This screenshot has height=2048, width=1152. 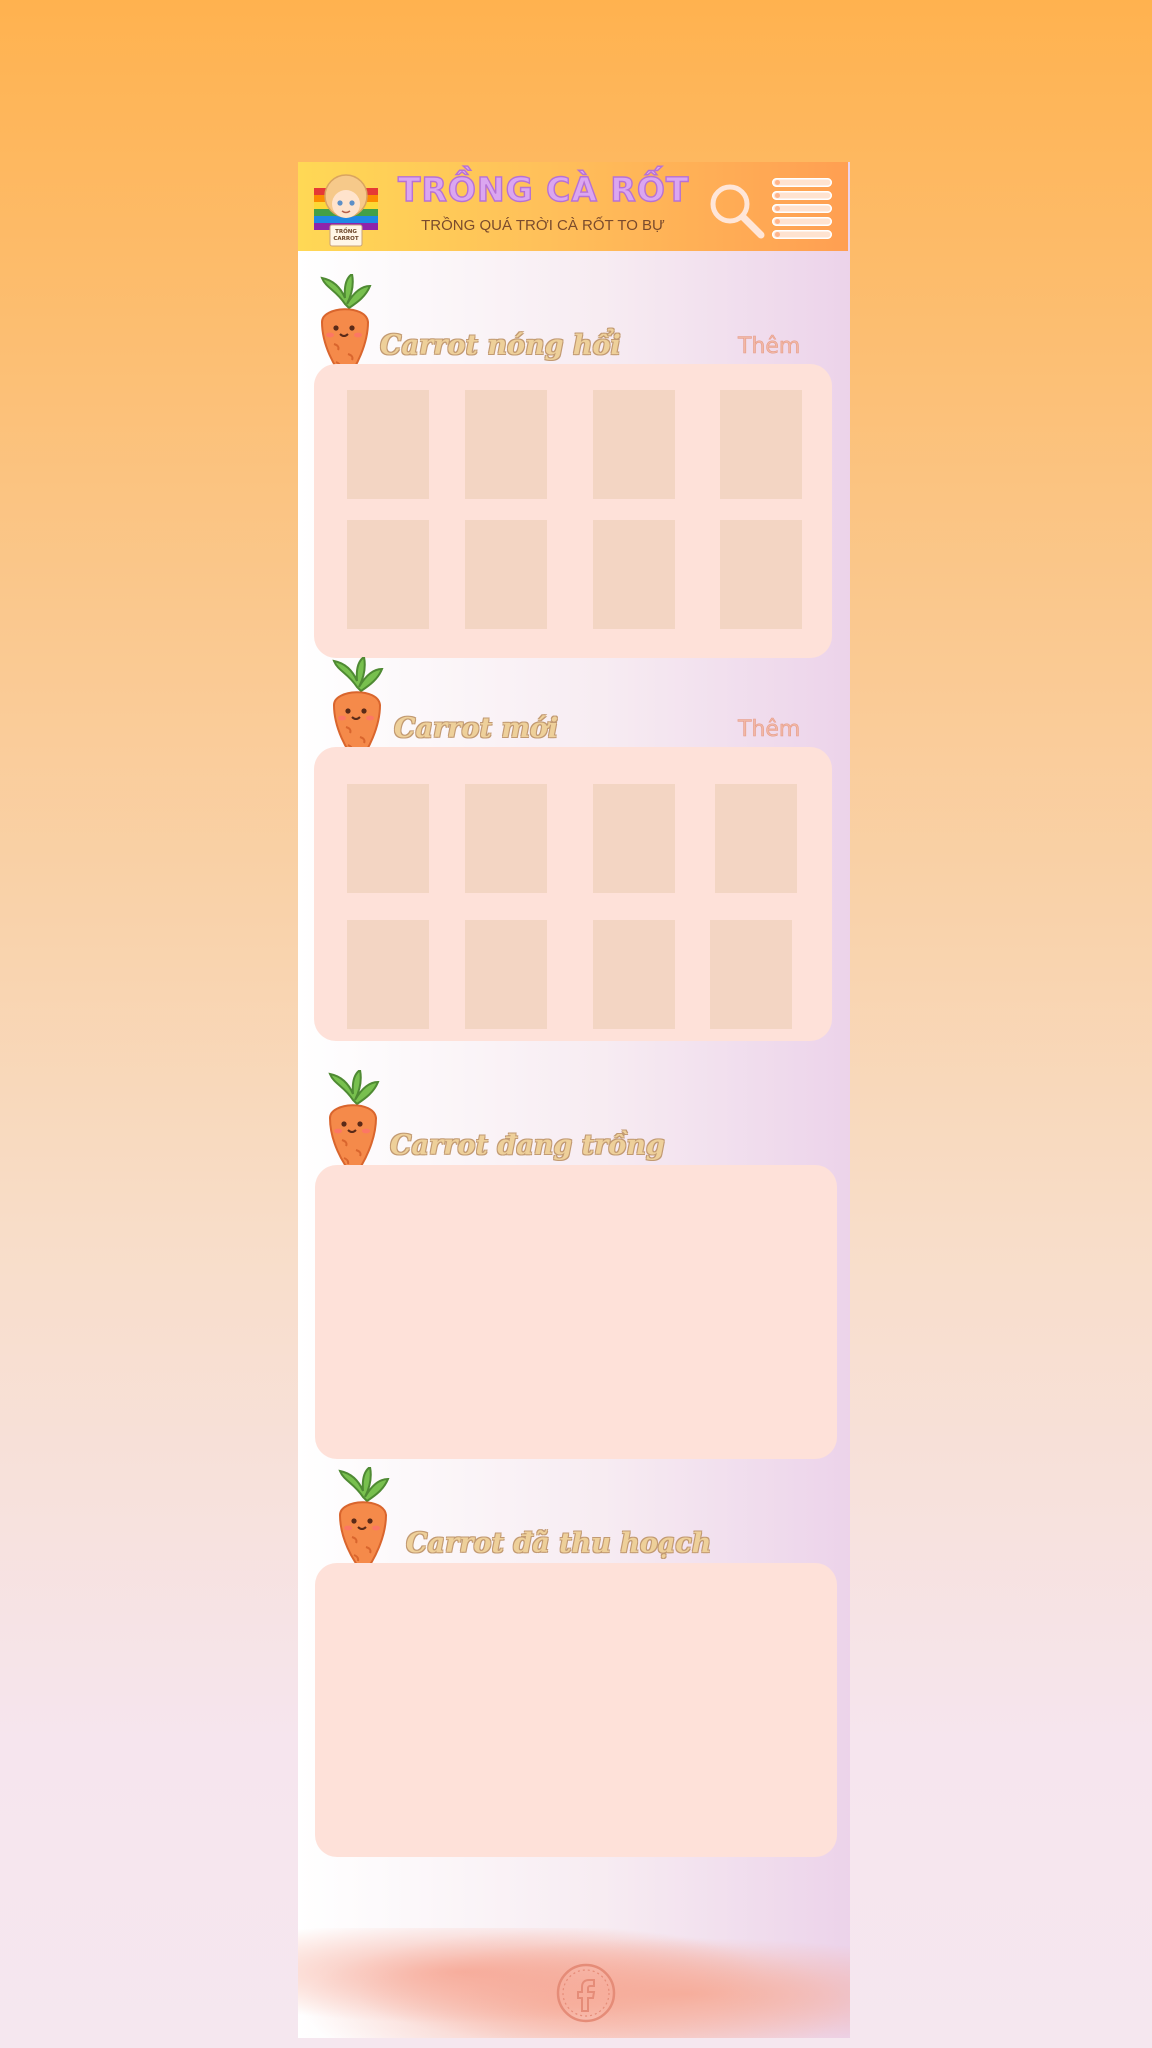 What do you see at coordinates (543, 225) in the screenshot?
I see `app-subtitle: TRỒNG QUÁ TRỜI CÀ RỐT TO BỰ` at bounding box center [543, 225].